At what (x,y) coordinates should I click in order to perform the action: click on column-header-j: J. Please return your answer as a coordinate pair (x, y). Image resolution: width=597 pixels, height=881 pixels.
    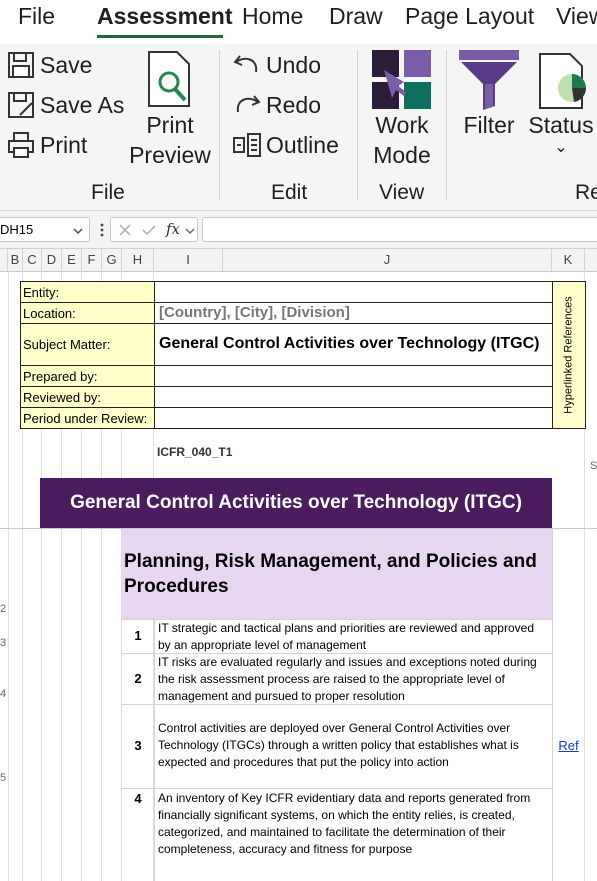
    Looking at the image, I should click on (387, 260).